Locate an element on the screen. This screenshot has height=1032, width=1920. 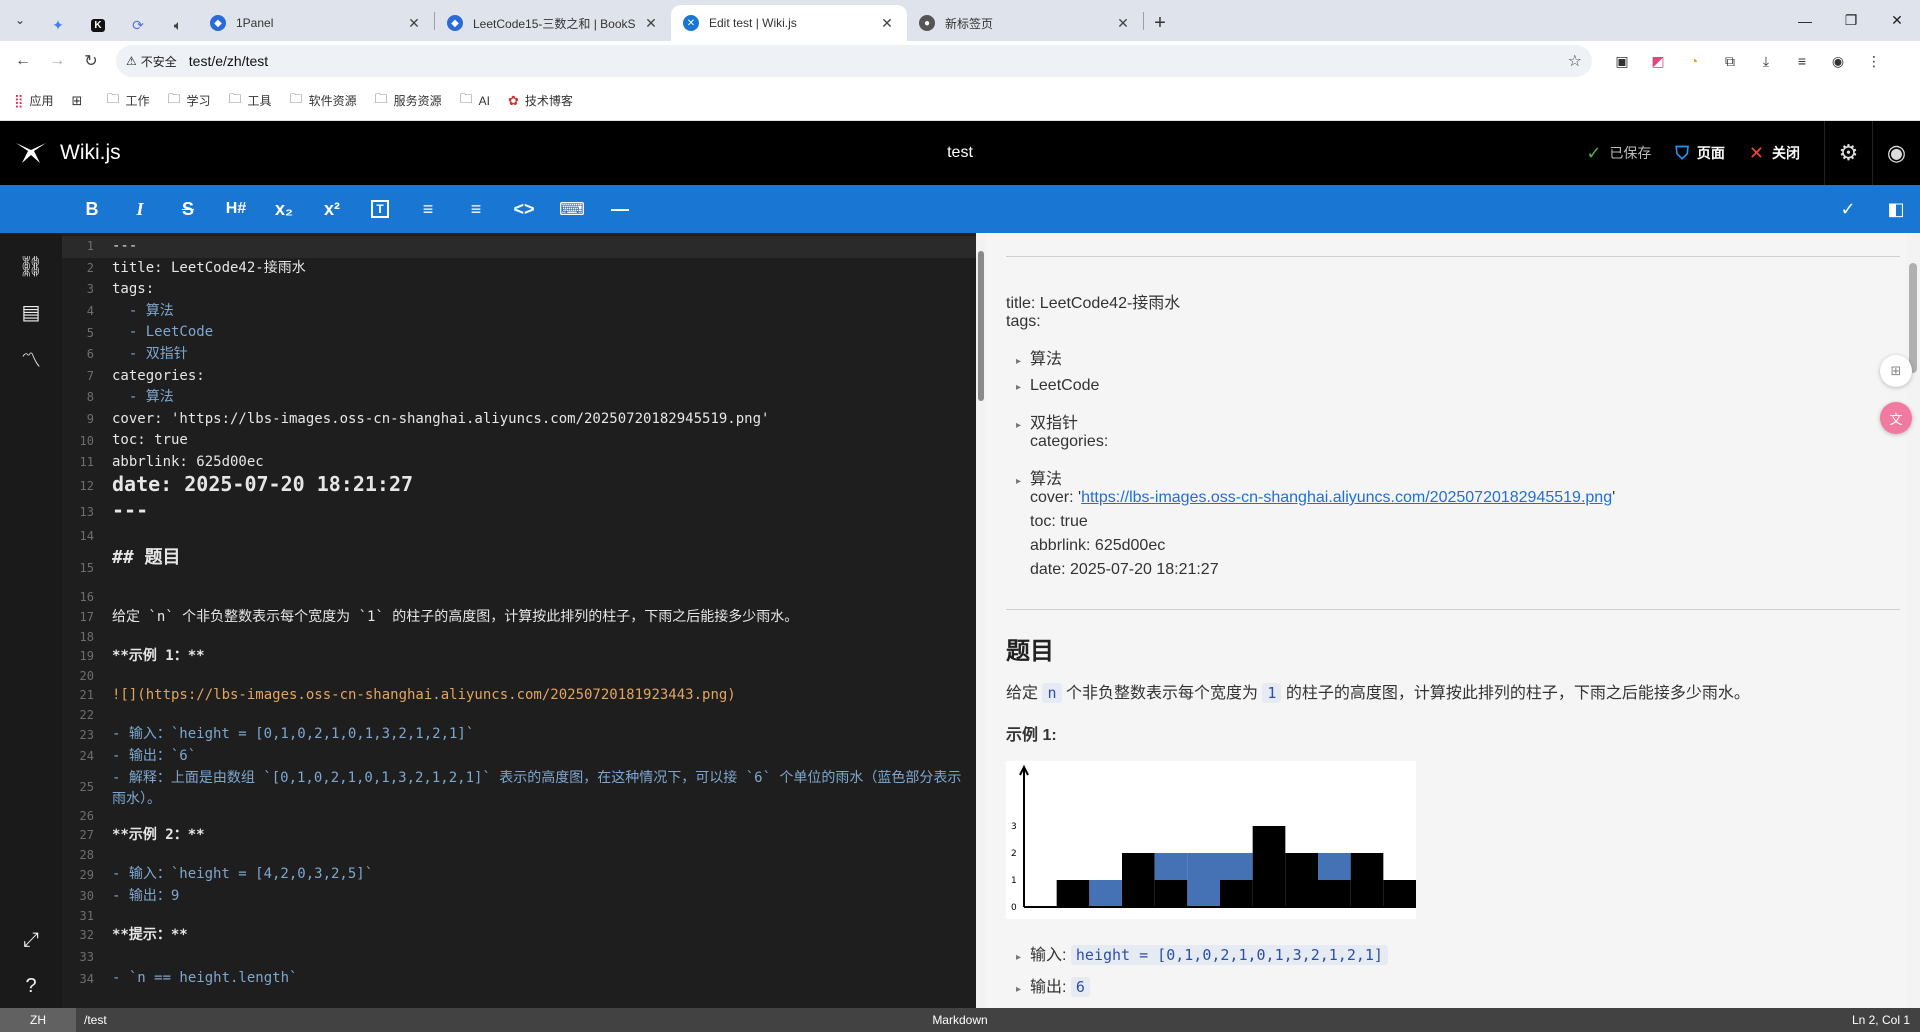
editor-line: 18 is located at coordinates (519, 637).